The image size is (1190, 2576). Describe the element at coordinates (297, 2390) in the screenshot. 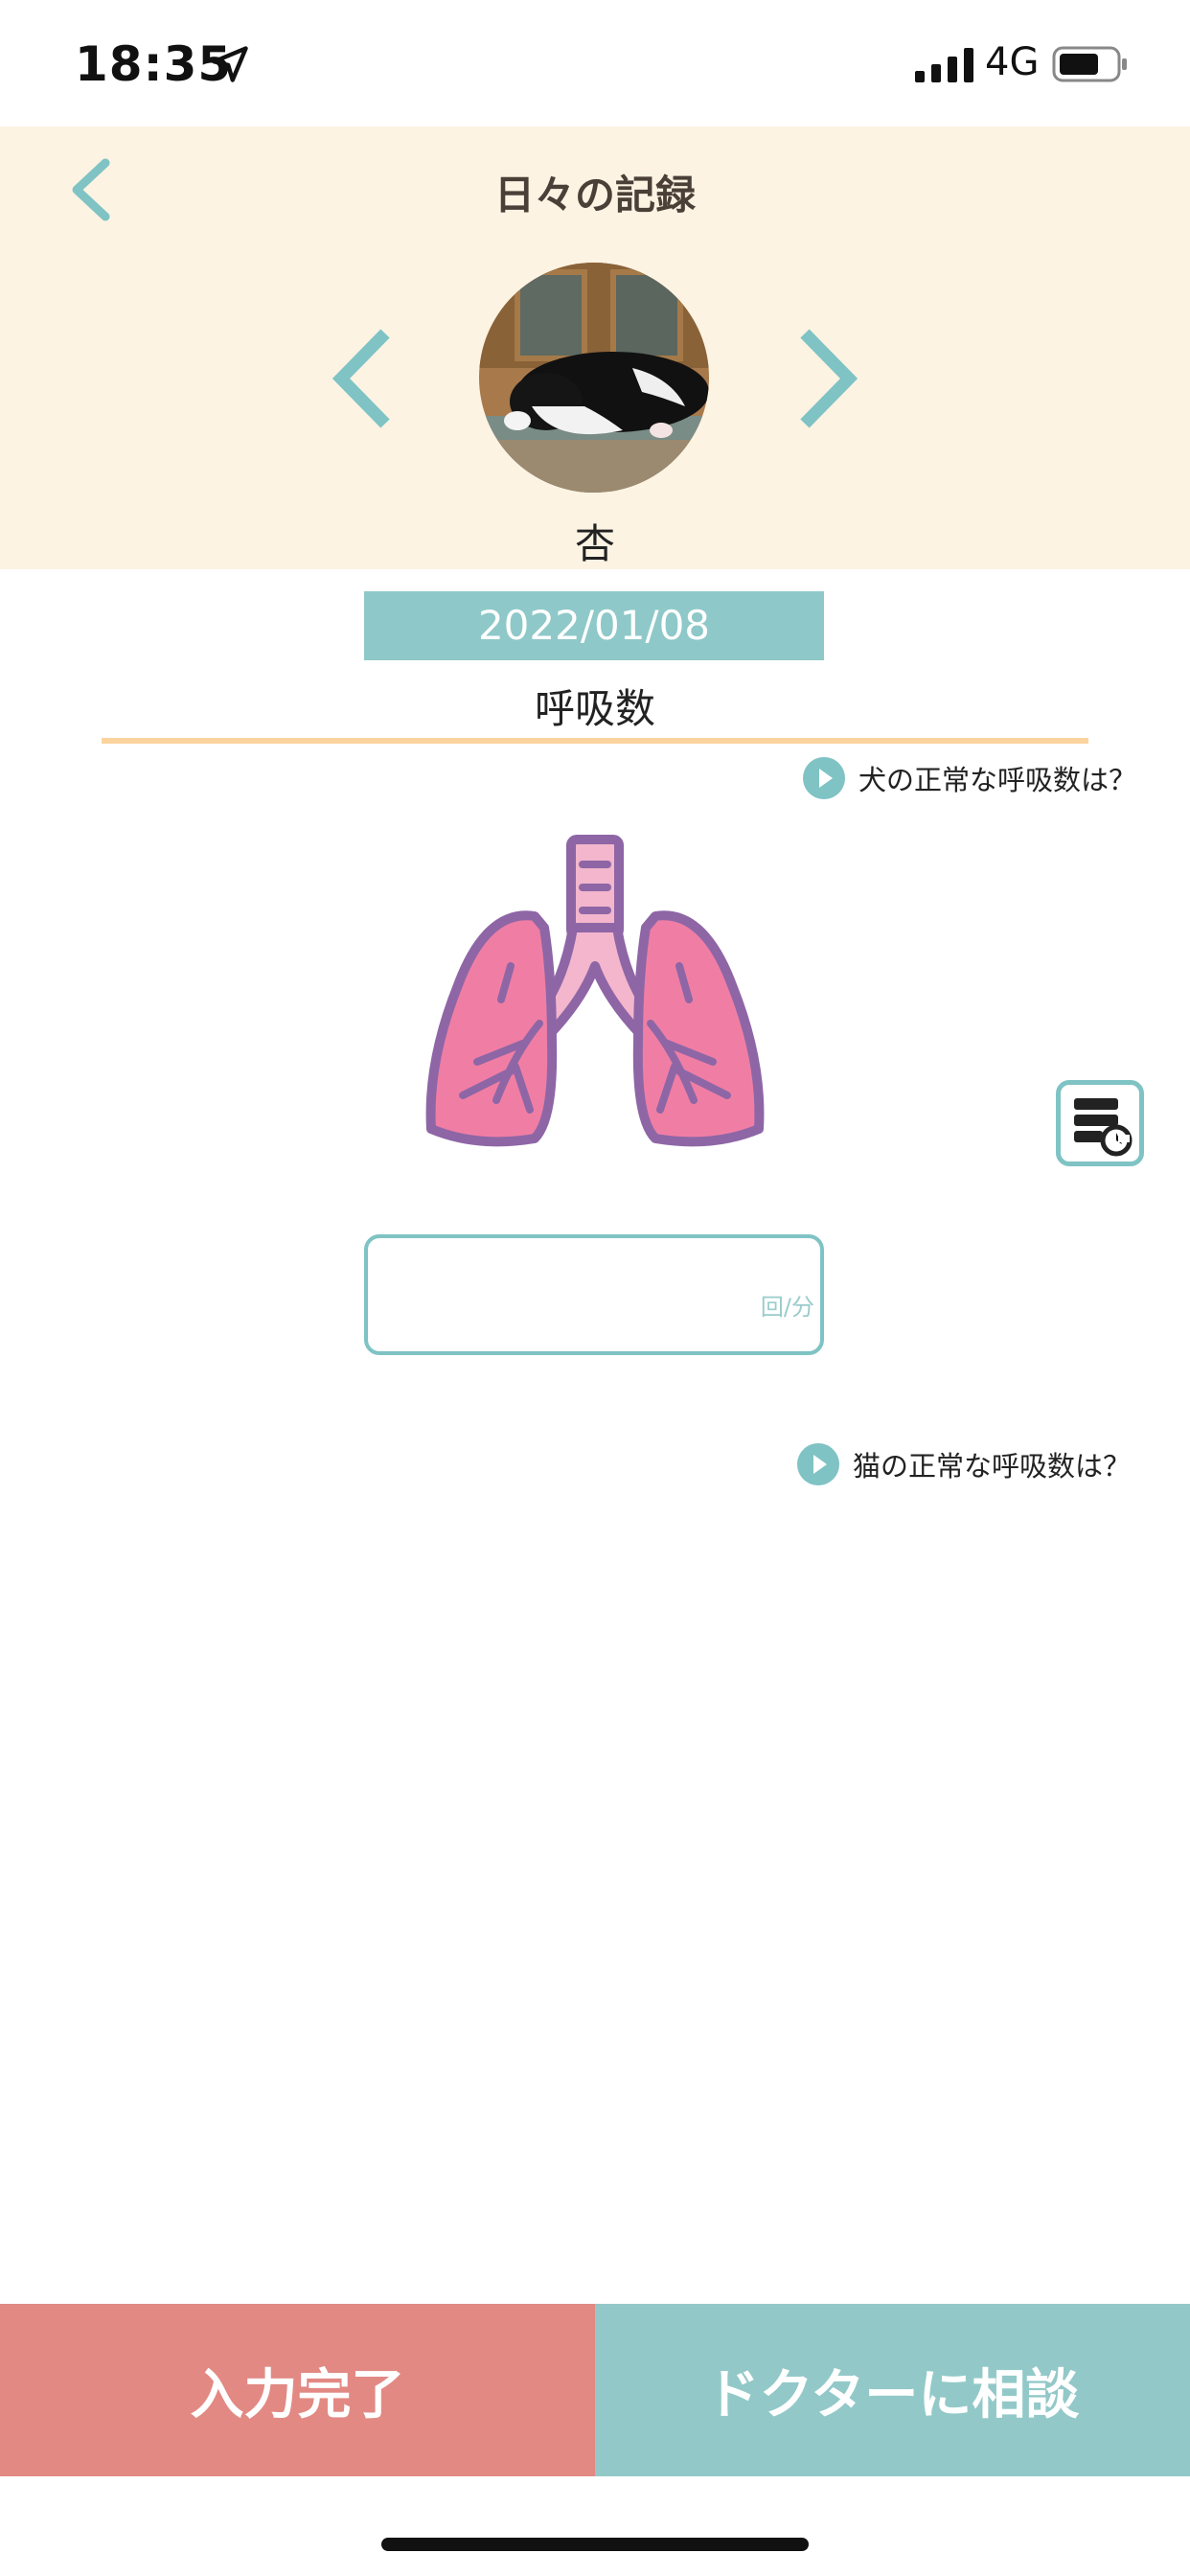

I see `complete-input-button: 入力完了` at that location.